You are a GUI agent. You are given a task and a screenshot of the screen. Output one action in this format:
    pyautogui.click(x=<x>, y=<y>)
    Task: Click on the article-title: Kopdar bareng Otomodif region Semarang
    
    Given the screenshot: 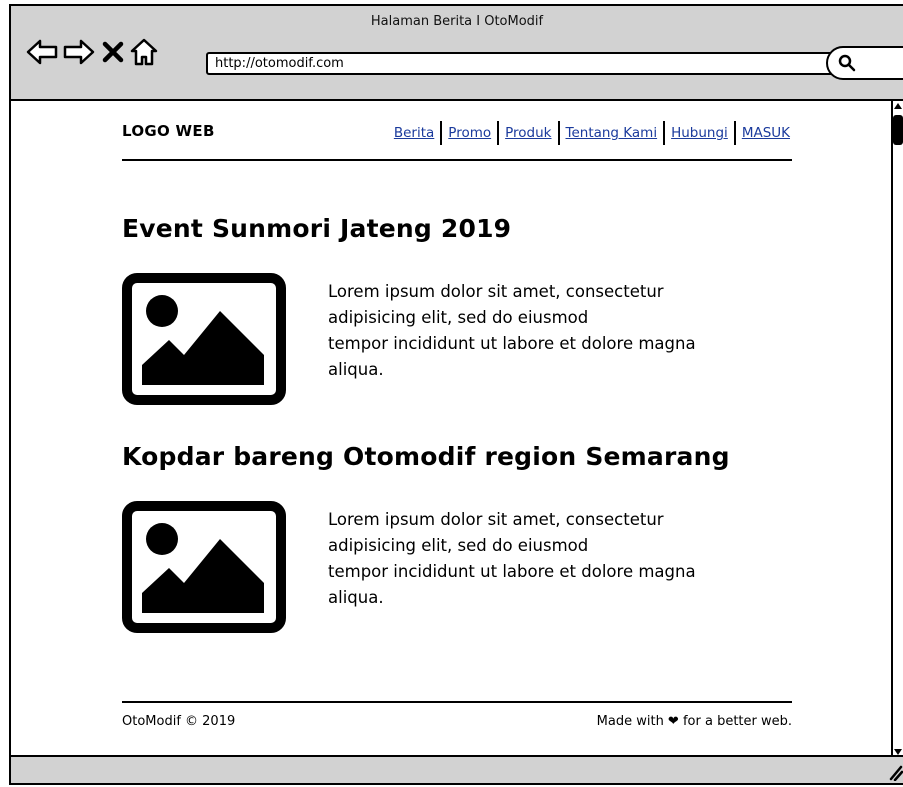 What is the action you would take?
    pyautogui.click(x=426, y=456)
    